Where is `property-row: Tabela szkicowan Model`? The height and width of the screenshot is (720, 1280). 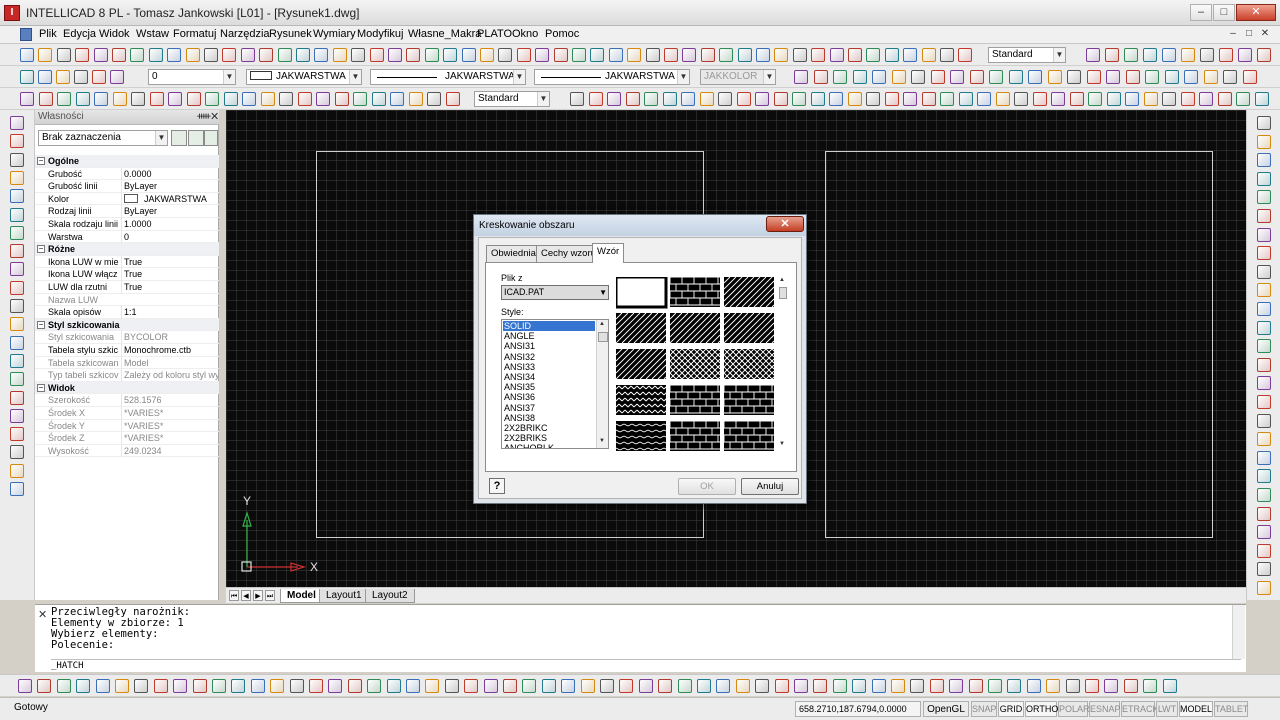 property-row: Tabela szkicowan Model is located at coordinates (127, 363).